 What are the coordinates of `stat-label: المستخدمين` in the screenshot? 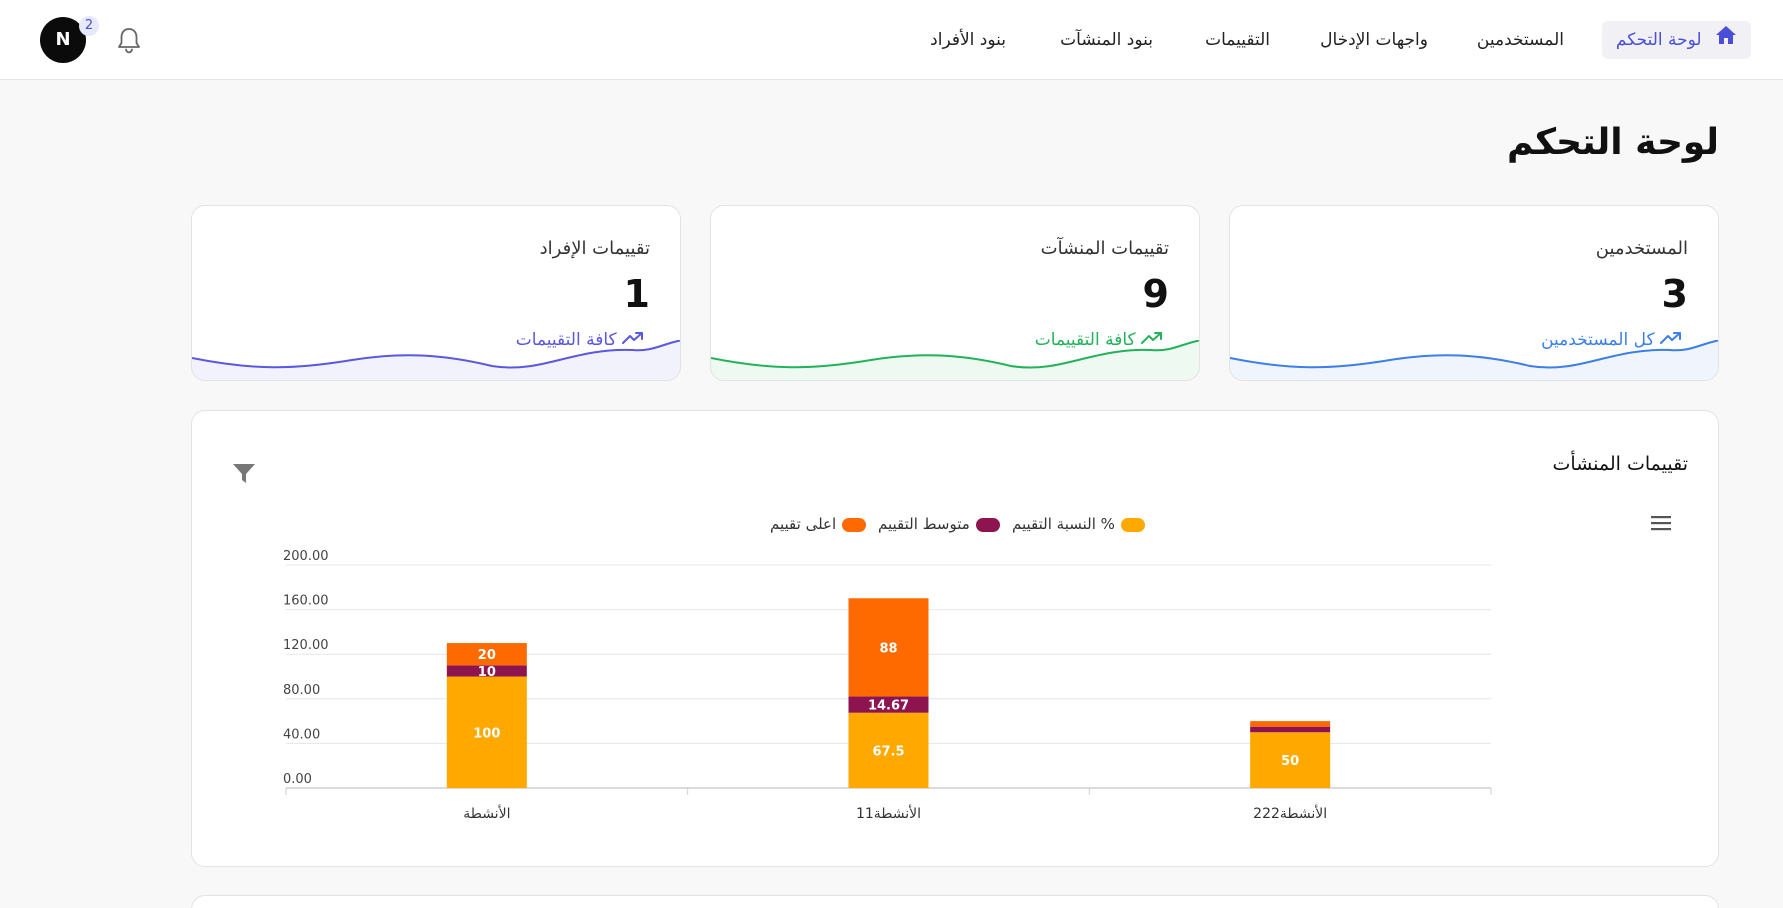 It's located at (1641, 248).